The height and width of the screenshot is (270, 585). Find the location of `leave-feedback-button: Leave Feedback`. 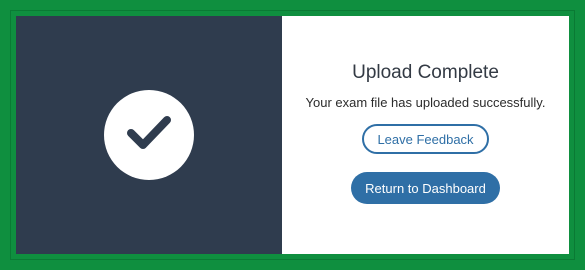

leave-feedback-button: Leave Feedback is located at coordinates (425, 139).